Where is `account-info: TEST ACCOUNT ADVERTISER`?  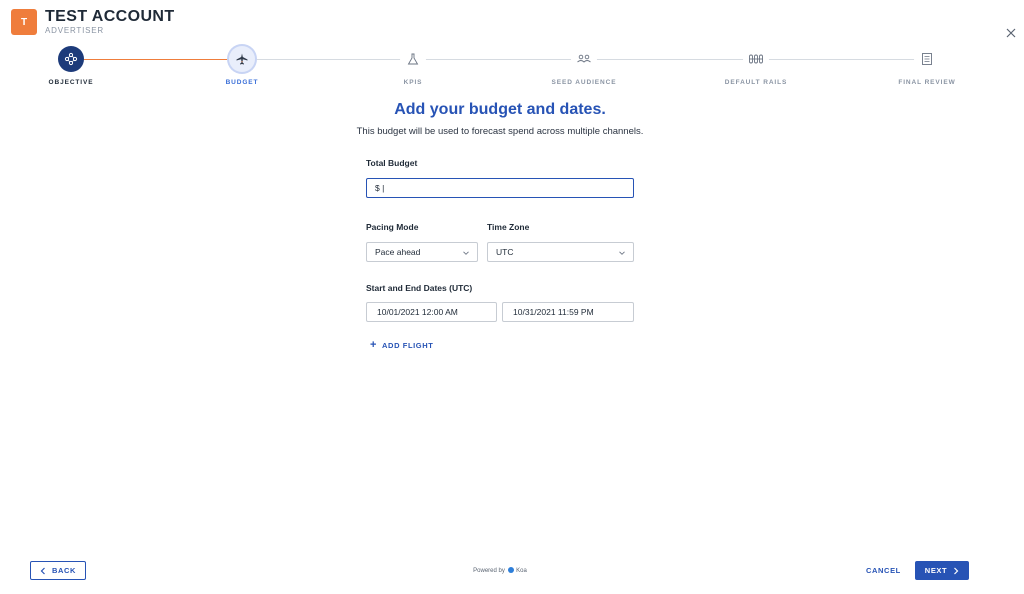 account-info: TEST ACCOUNT ADVERTISER is located at coordinates (110, 22).